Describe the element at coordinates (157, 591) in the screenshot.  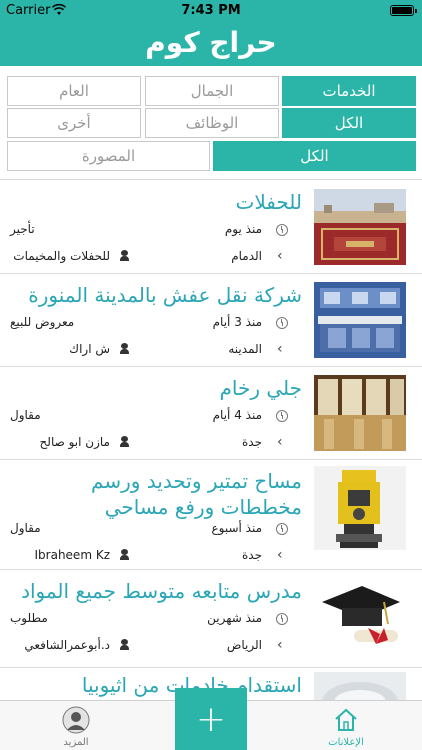
I see `listing-title: مدرس متابعه متوسط جميع المواد` at that location.